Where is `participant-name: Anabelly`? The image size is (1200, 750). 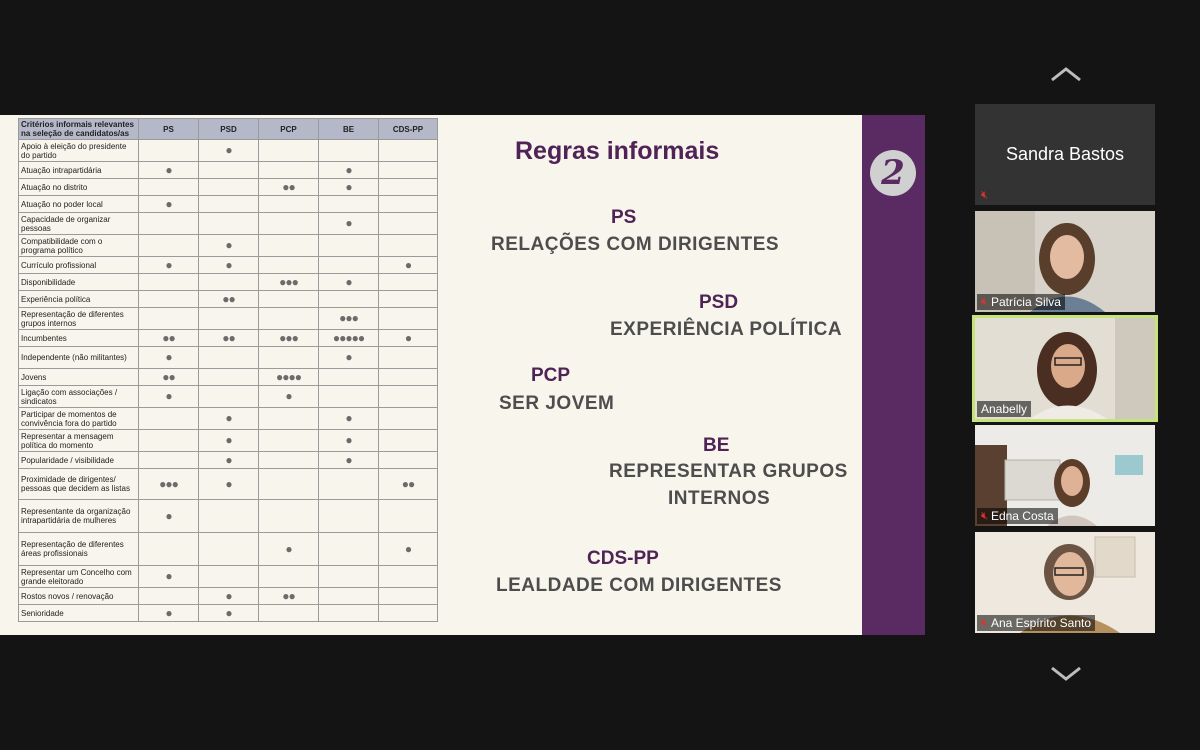 participant-name: Anabelly is located at coordinates (1004, 409).